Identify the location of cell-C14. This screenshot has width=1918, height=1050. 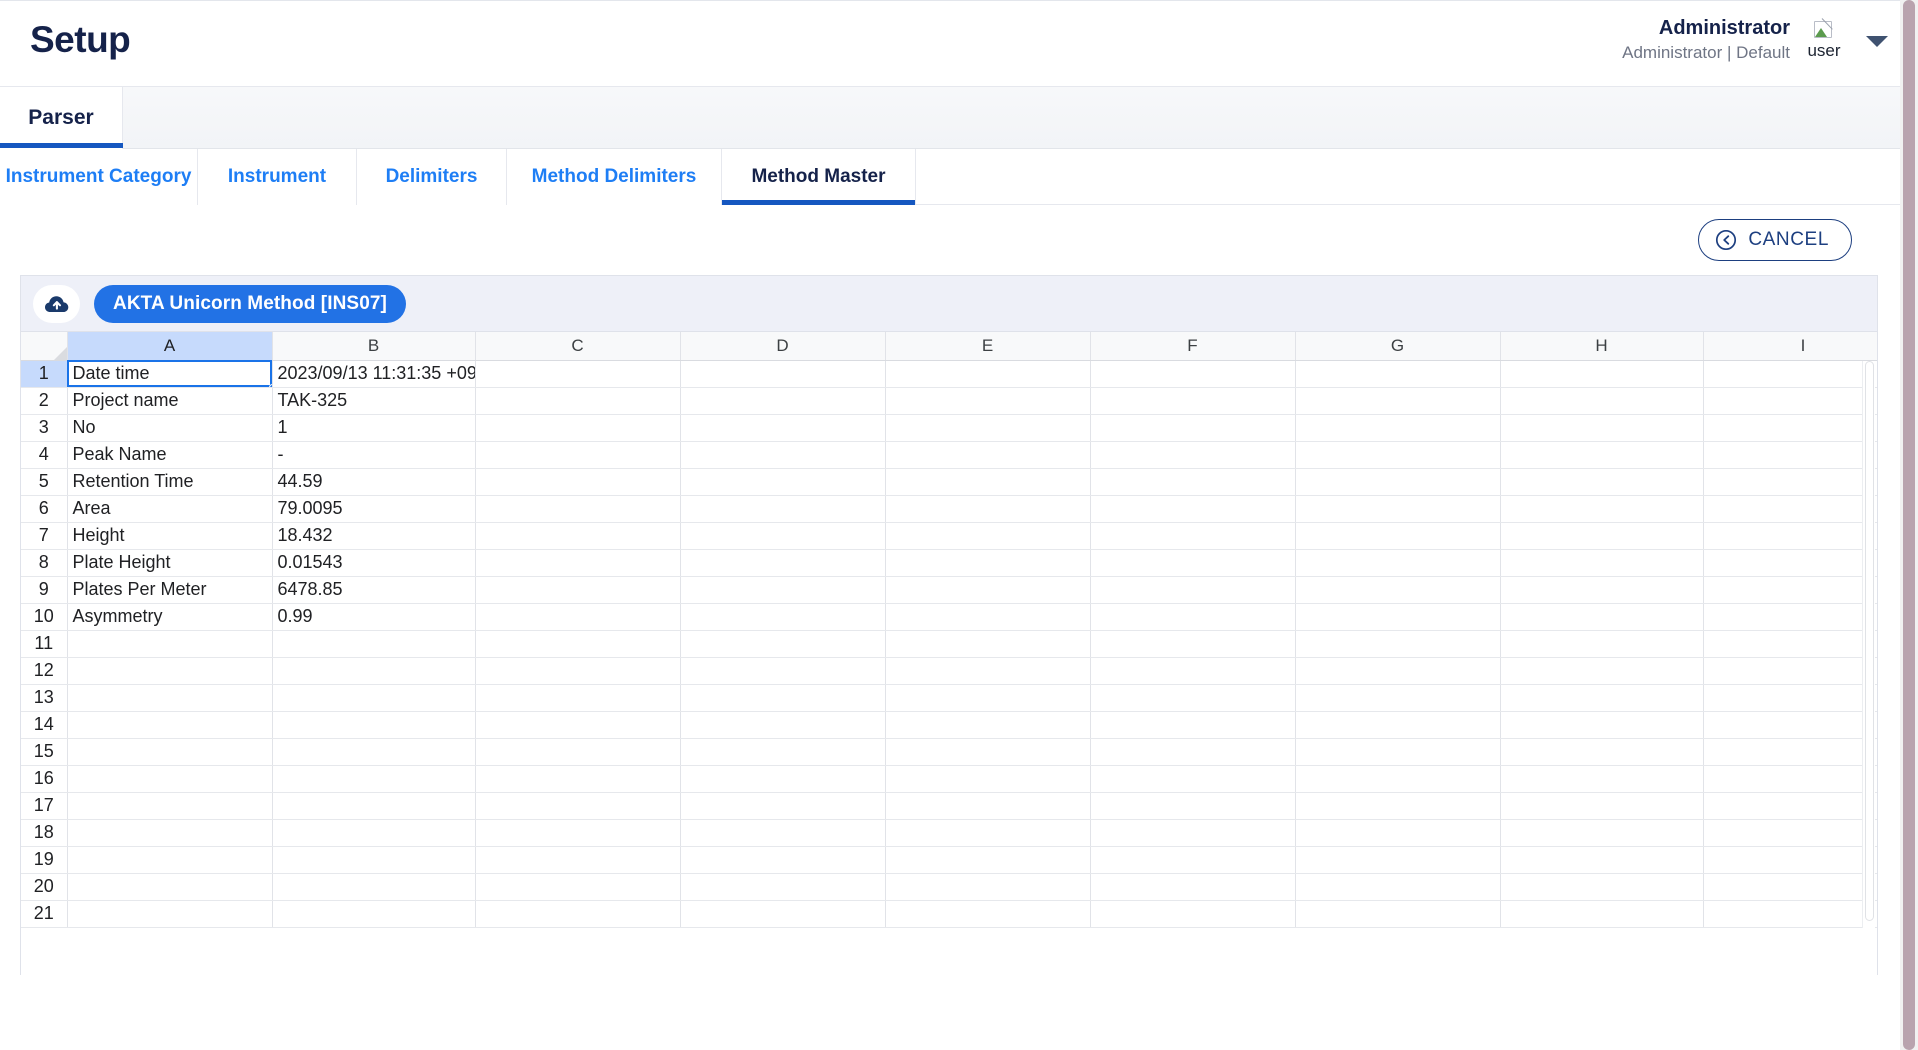
(578, 725).